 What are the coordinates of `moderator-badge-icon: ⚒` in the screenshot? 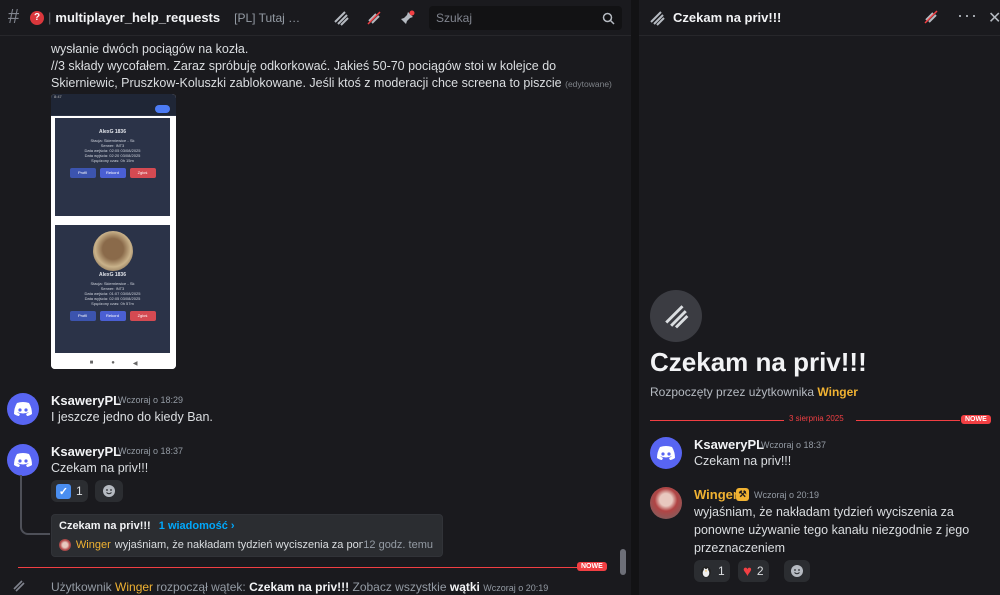 It's located at (742, 494).